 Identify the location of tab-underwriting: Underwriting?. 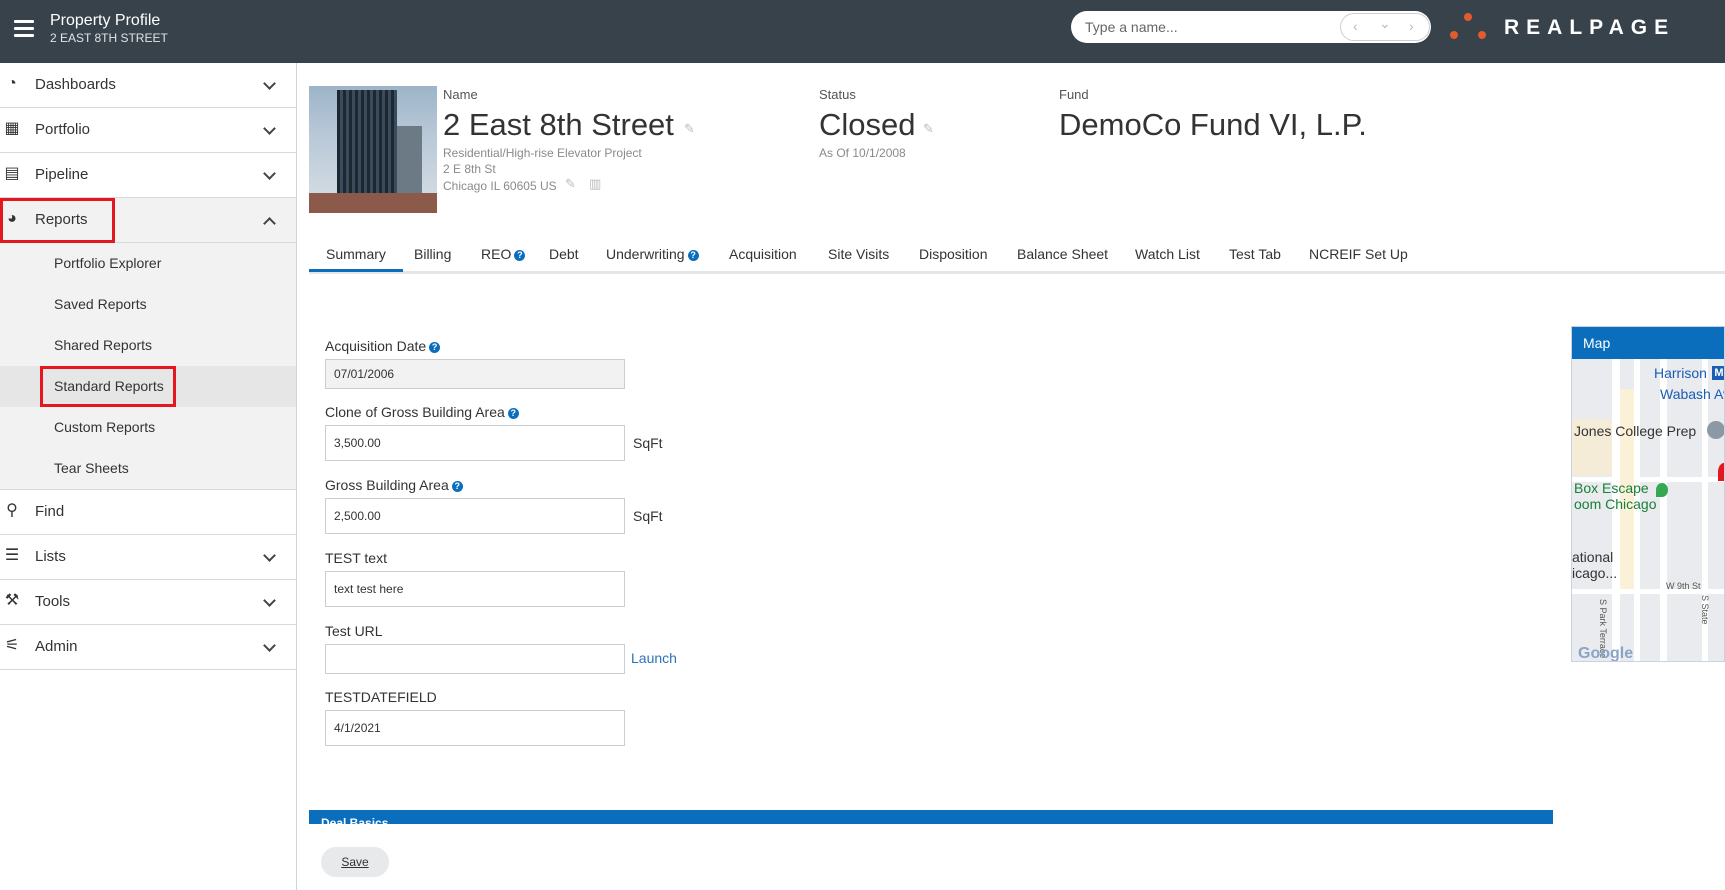
(652, 254).